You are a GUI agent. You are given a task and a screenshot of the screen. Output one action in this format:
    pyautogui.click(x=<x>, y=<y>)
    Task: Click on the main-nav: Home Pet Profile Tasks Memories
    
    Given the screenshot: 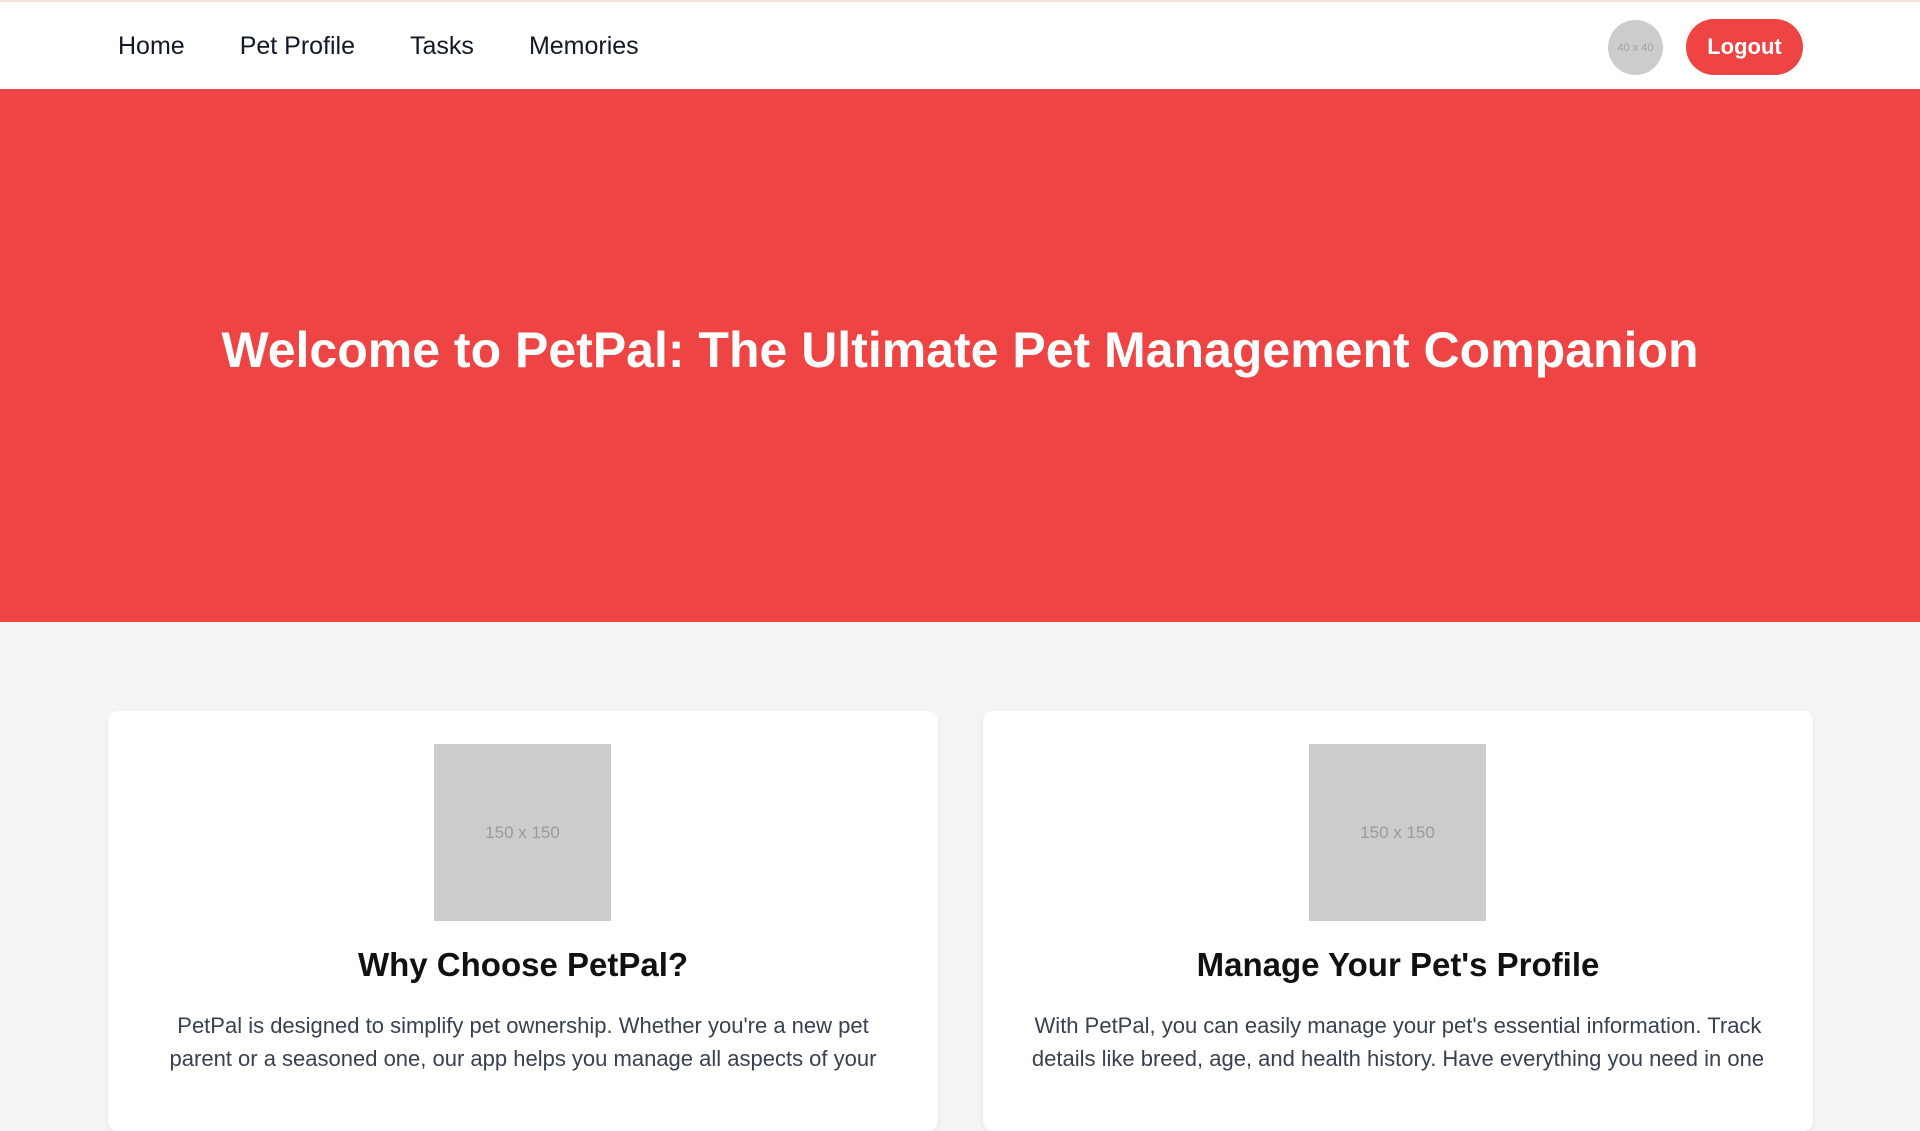 What is the action you would take?
    pyautogui.click(x=378, y=46)
    